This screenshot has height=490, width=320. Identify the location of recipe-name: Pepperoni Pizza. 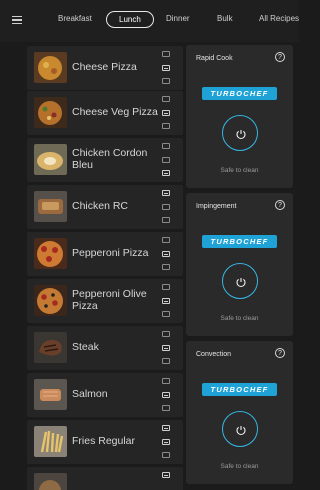
(110, 253).